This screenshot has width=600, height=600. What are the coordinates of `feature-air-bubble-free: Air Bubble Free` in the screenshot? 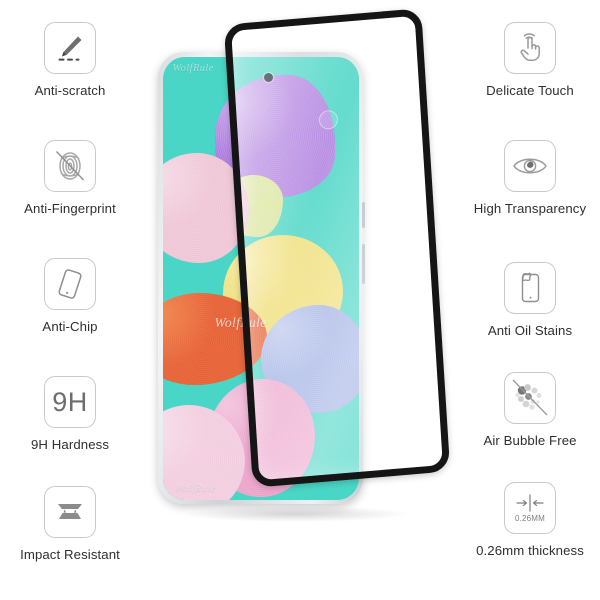 It's located at (530, 410).